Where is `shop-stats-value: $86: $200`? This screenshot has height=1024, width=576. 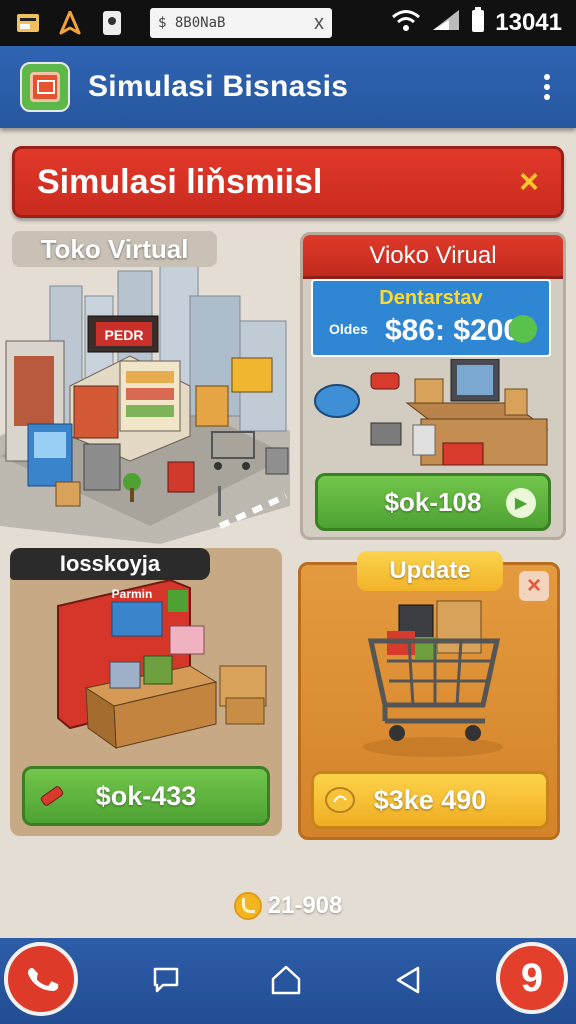
shop-stats-value: $86: $200 is located at coordinates (453, 330).